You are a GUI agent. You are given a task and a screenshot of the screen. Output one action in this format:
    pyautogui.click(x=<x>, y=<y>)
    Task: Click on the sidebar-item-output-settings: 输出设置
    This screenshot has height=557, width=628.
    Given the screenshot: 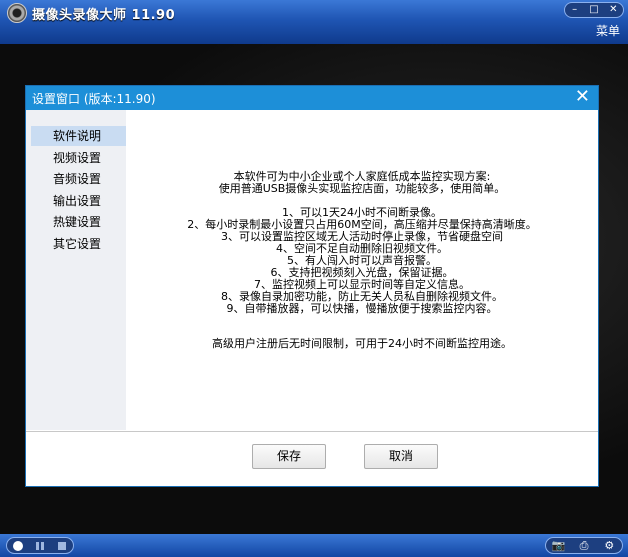 What is the action you would take?
    pyautogui.click(x=78, y=201)
    